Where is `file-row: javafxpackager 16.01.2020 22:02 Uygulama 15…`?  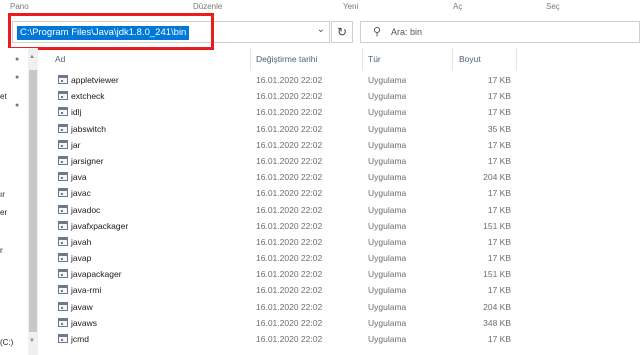 file-row: javafxpackager 16.01.2020 22:02 Uygulama 15… is located at coordinates (340, 226).